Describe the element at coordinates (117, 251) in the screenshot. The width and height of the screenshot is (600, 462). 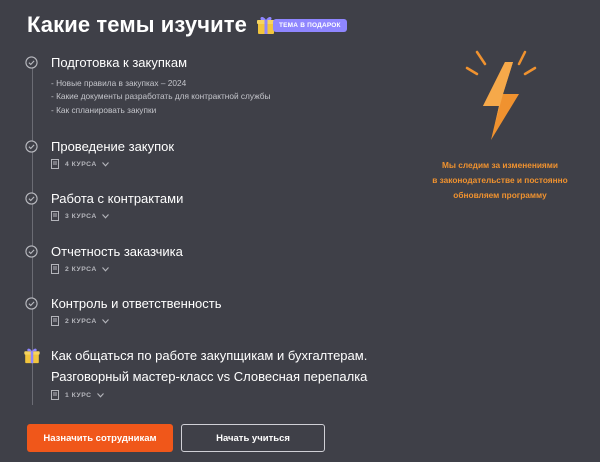
I see `topic-title: Отчетность заказчика` at that location.